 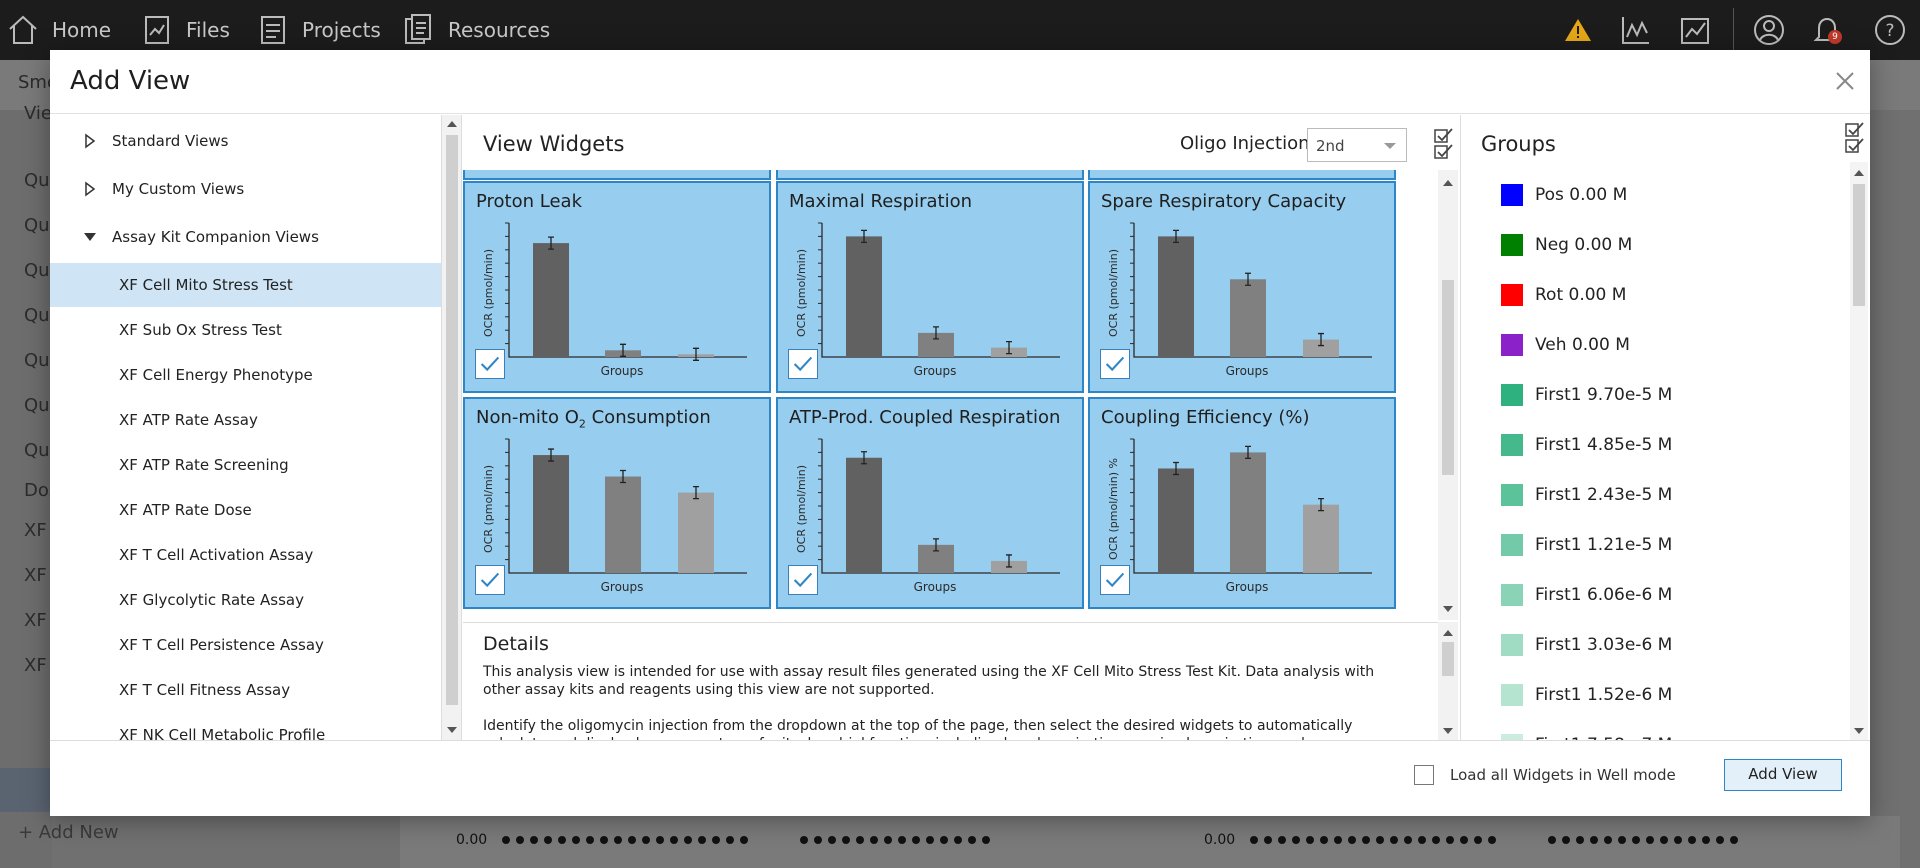 I want to click on group-label: Pos 0.00 M, so click(x=1581, y=195).